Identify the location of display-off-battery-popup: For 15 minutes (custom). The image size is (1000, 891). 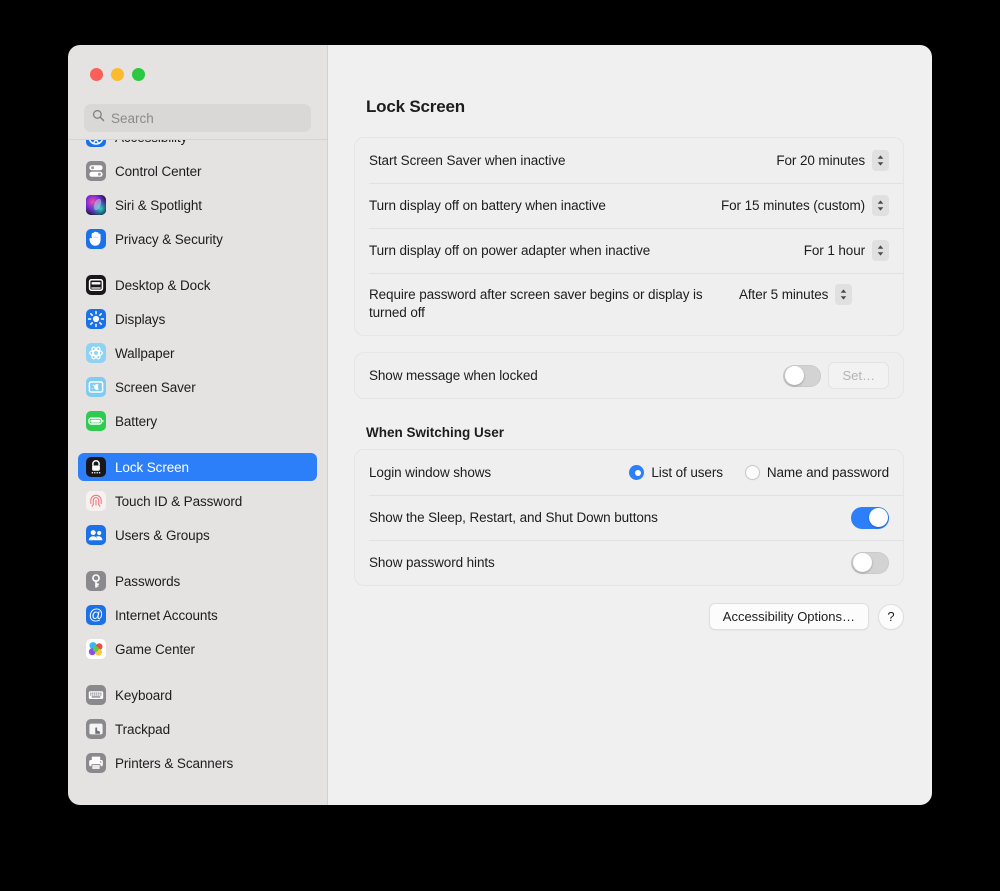
(805, 205).